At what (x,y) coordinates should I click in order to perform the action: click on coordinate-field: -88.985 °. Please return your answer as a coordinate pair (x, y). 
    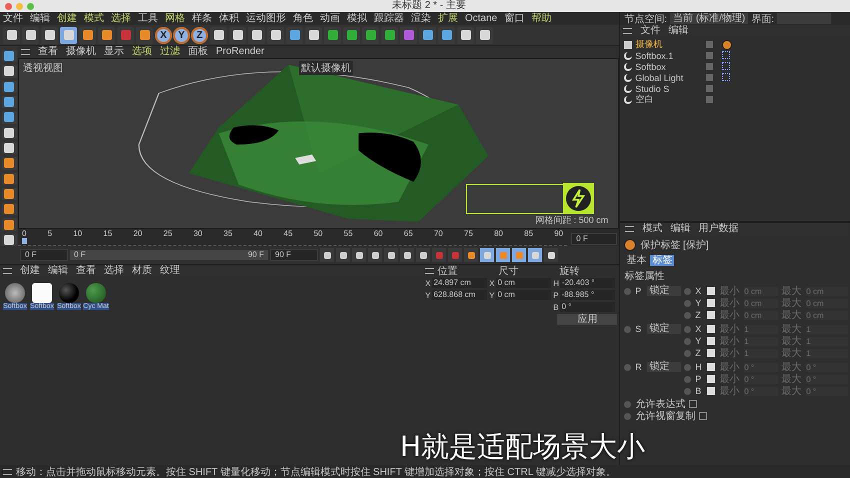
    Looking at the image, I should click on (588, 295).